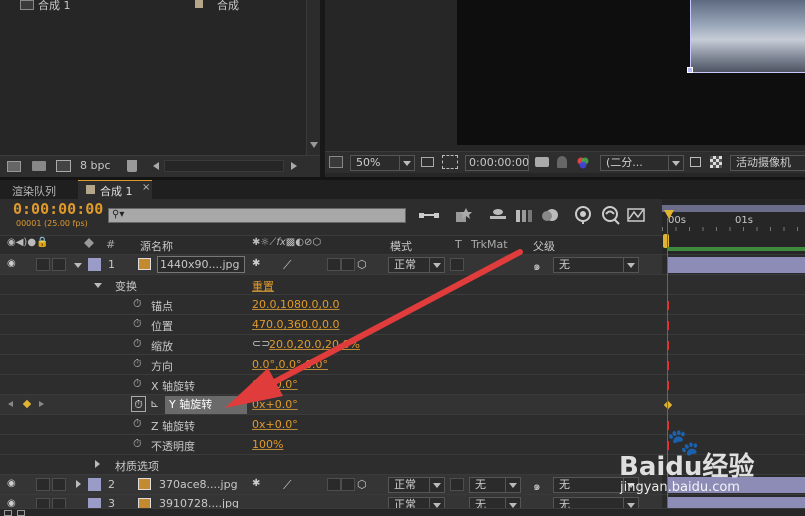 The height and width of the screenshot is (516, 805). I want to click on duration-bar, so click(736, 265).